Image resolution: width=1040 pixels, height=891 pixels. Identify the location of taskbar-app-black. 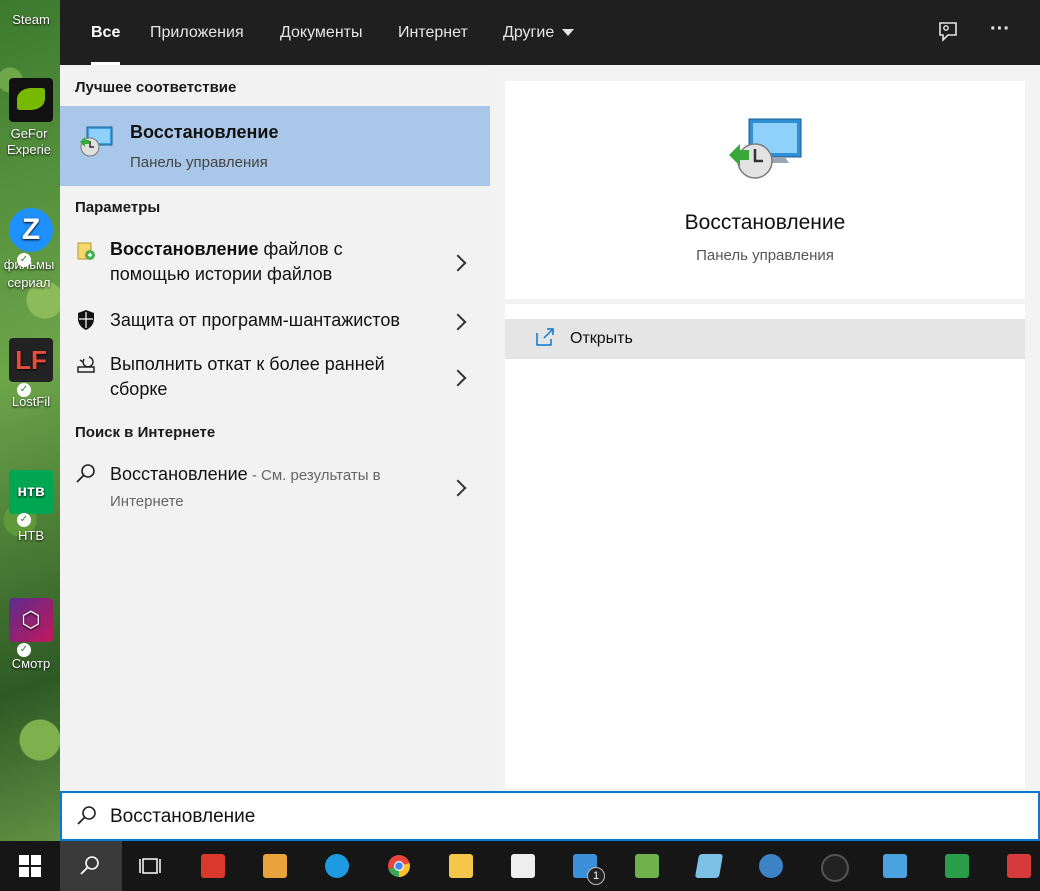
(833, 866).